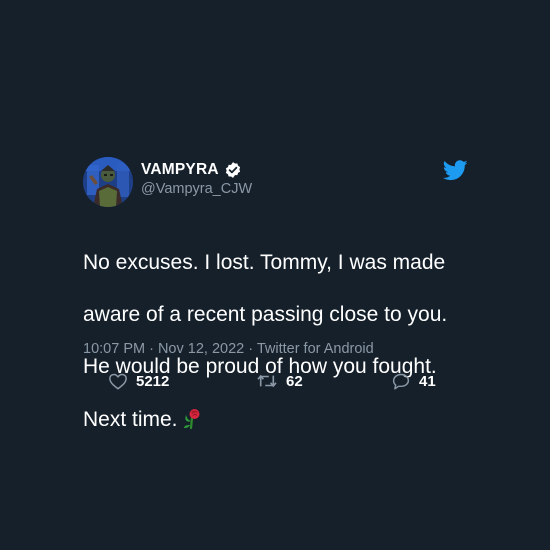  Describe the element at coordinates (180, 170) in the screenshot. I see `display-name: VAMPYRA` at that location.